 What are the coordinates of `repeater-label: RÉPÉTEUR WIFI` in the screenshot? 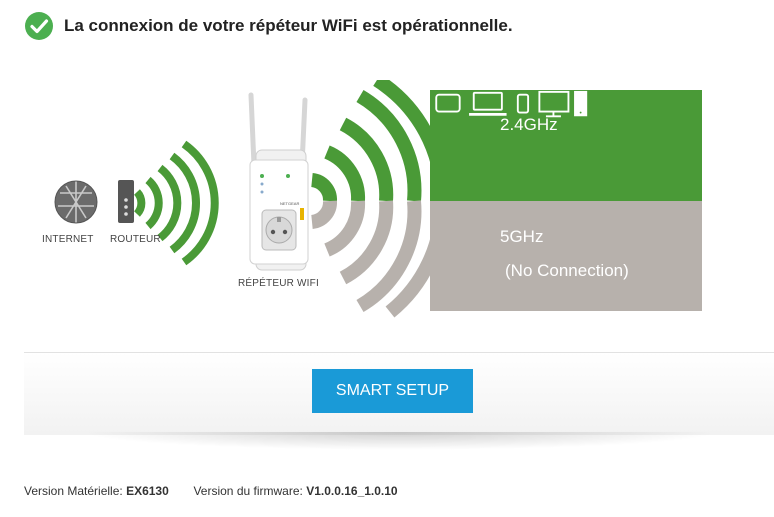 It's located at (278, 283).